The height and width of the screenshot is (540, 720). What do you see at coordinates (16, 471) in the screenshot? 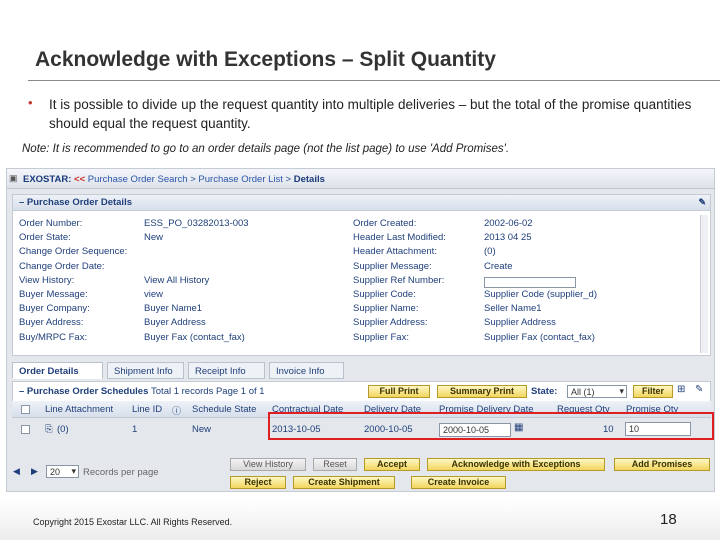
I see `prev-page-icon: ◀` at bounding box center [16, 471].